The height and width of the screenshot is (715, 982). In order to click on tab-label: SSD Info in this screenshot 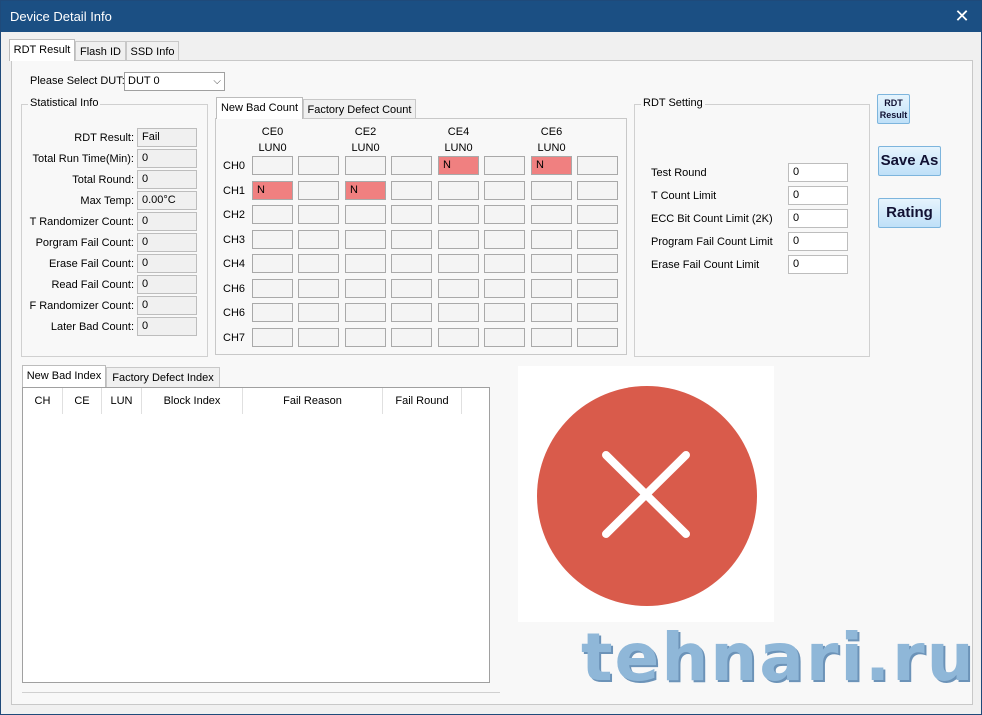, I will do `click(152, 52)`.